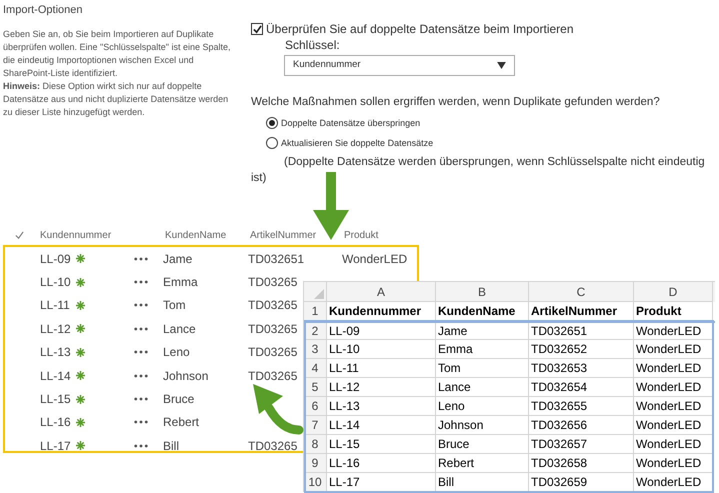 The width and height of the screenshot is (719, 493). Describe the element at coordinates (116, 99) in the screenshot. I see `hint-text: Hinweis: Diese Option wirkt sich nur auf doppelte Datensätze aus und nicht duplizierte Datensätze werden zu dieser Liste hinzugefügt werden.` at that location.